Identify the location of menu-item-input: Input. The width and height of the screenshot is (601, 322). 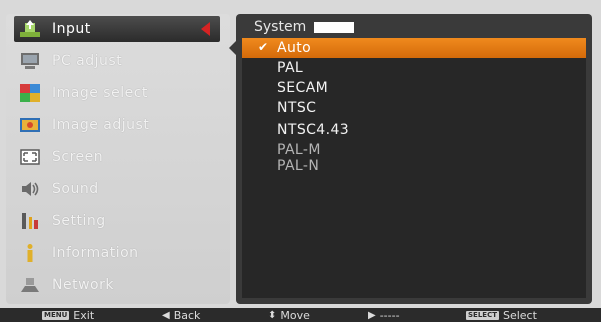
(117, 29).